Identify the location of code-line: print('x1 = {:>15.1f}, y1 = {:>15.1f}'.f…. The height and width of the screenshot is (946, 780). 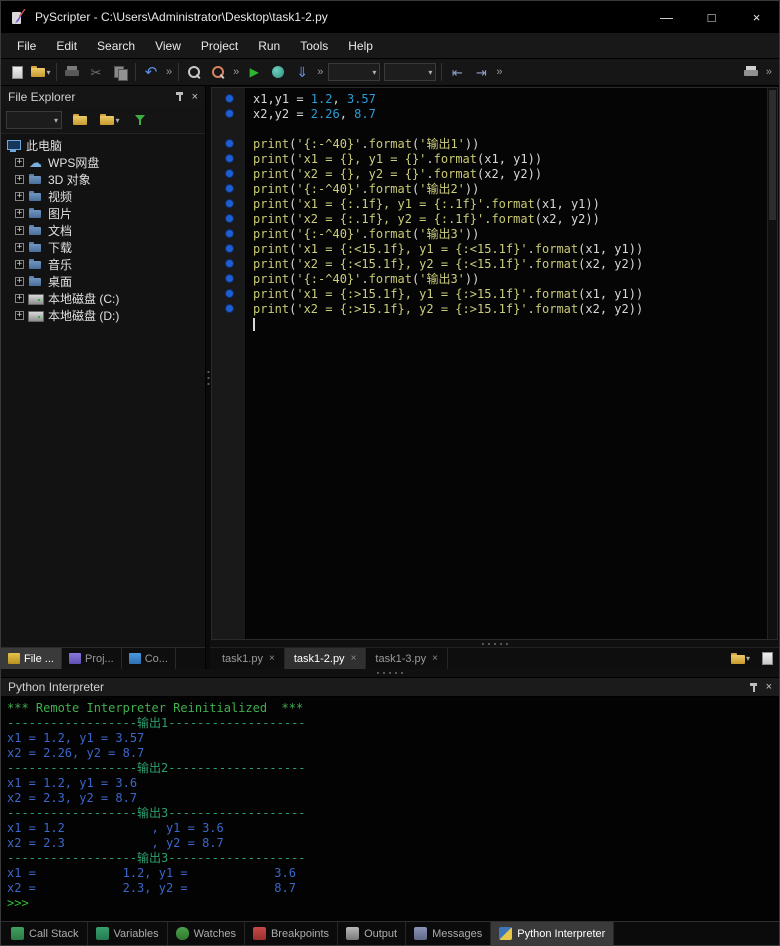
(489, 293).